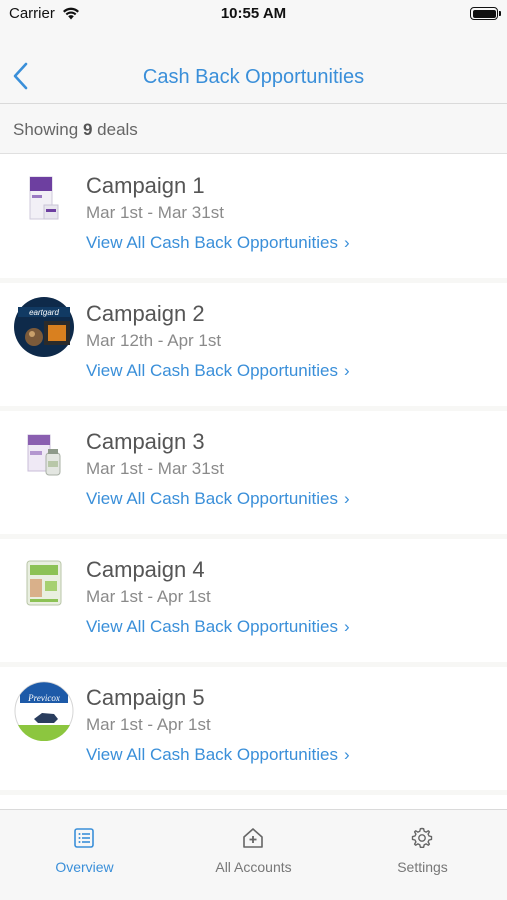 This screenshot has height=900, width=507. I want to click on tab-all-accounts: All Accounts, so click(253, 855).